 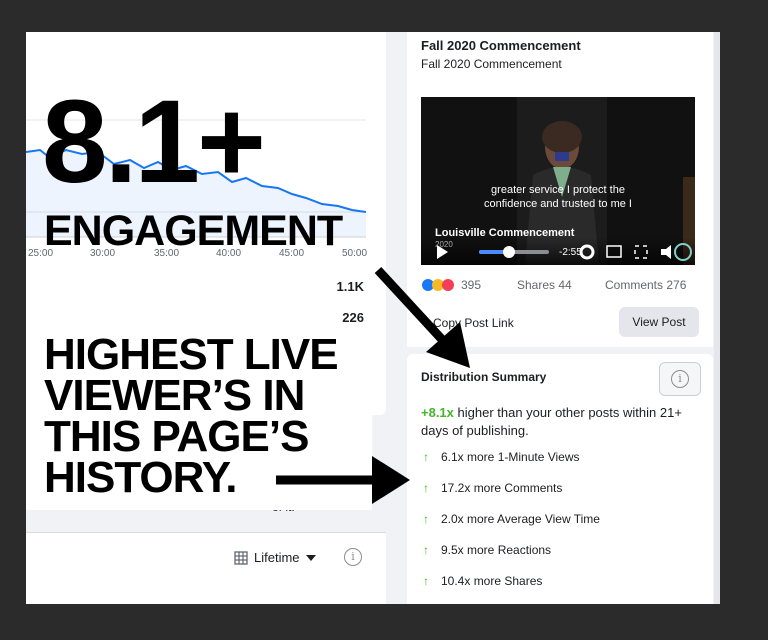 I want to click on diagonal-arrow-shaft, so click(x=413, y=308).